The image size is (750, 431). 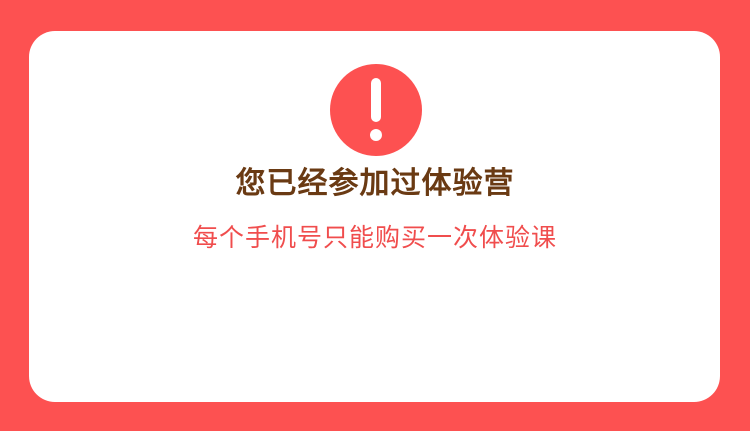 What do you see at coordinates (376, 135) in the screenshot?
I see `exclamation-dot` at bounding box center [376, 135].